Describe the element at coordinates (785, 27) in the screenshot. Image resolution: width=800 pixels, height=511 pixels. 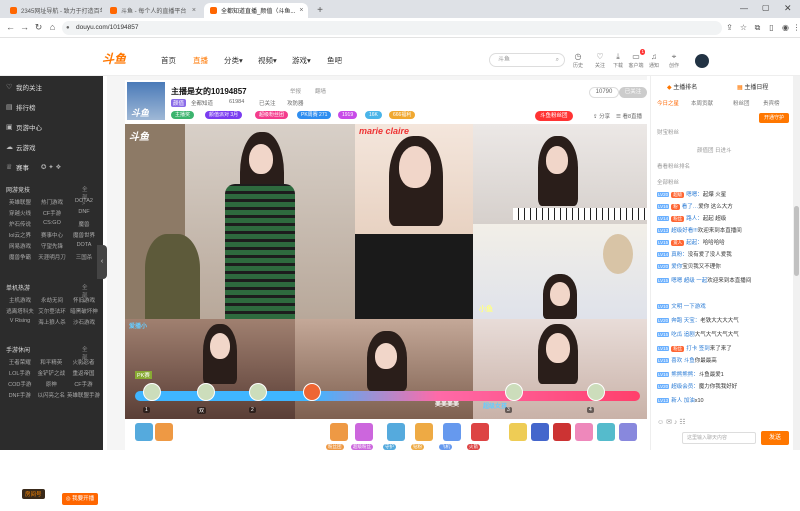
I see `profile-icon: ◉` at that location.